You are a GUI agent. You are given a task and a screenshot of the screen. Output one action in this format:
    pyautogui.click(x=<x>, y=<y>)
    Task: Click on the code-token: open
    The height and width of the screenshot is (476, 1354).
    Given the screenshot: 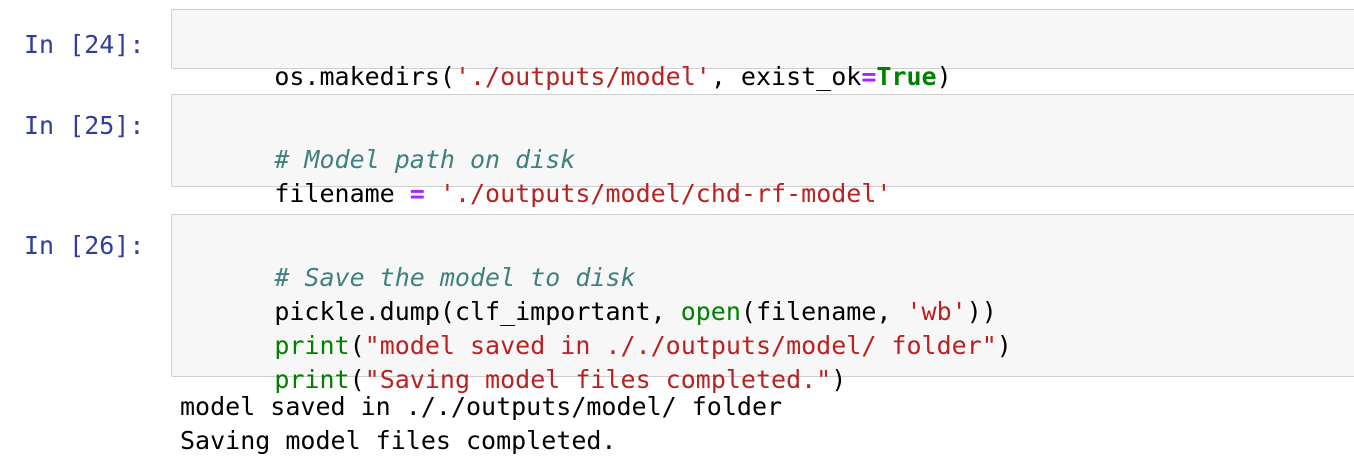 What is the action you would take?
    pyautogui.click(x=710, y=311)
    